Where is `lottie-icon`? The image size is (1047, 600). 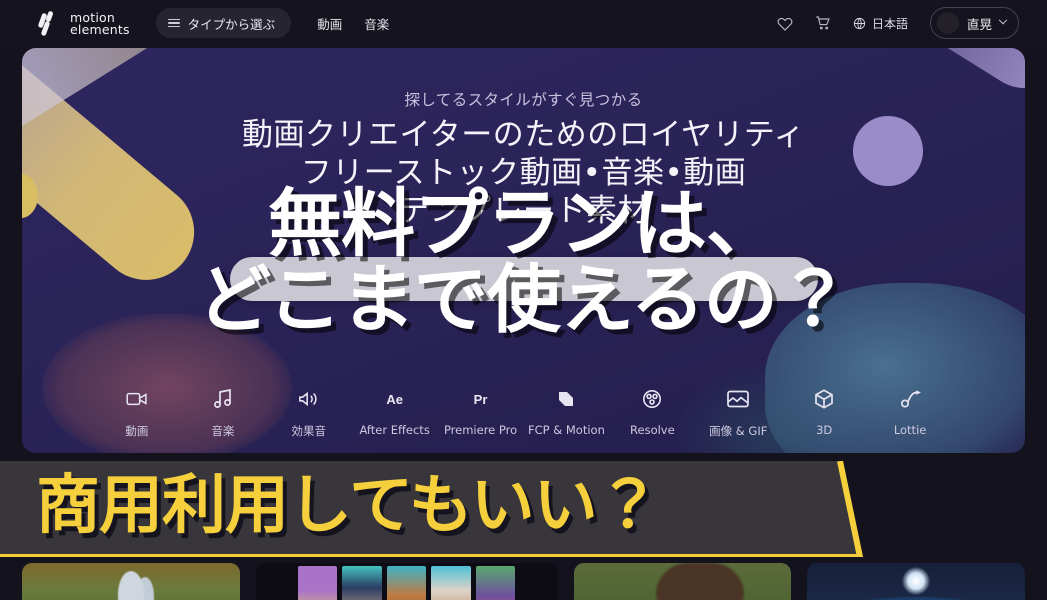 lottie-icon is located at coordinates (910, 399).